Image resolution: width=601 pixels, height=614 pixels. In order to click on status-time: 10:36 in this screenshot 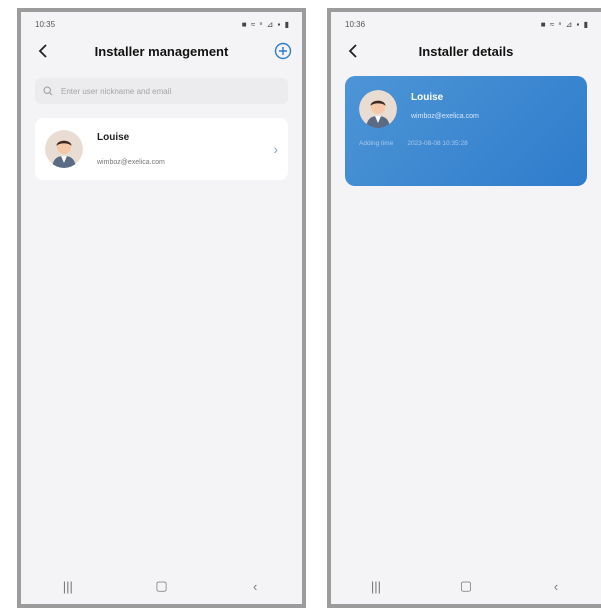, I will do `click(355, 24)`.